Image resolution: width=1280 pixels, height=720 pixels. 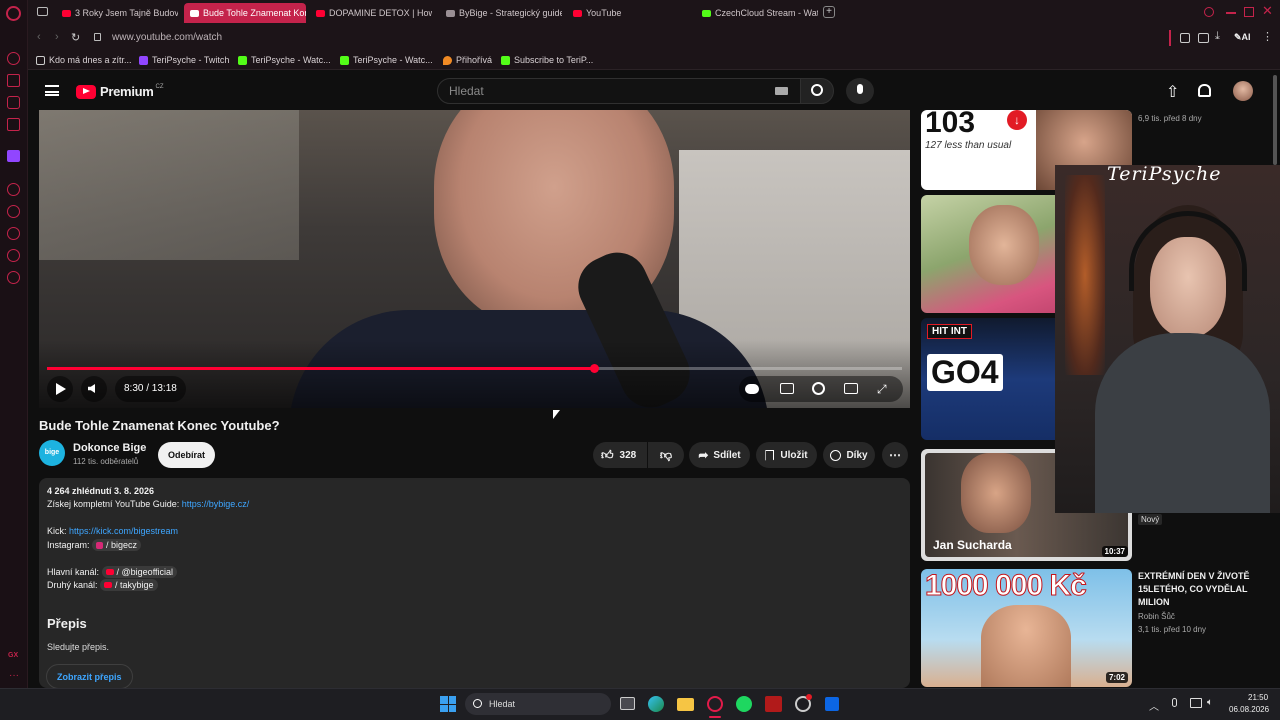 I want to click on crypto-wallet-icon, so click(x=13, y=80).